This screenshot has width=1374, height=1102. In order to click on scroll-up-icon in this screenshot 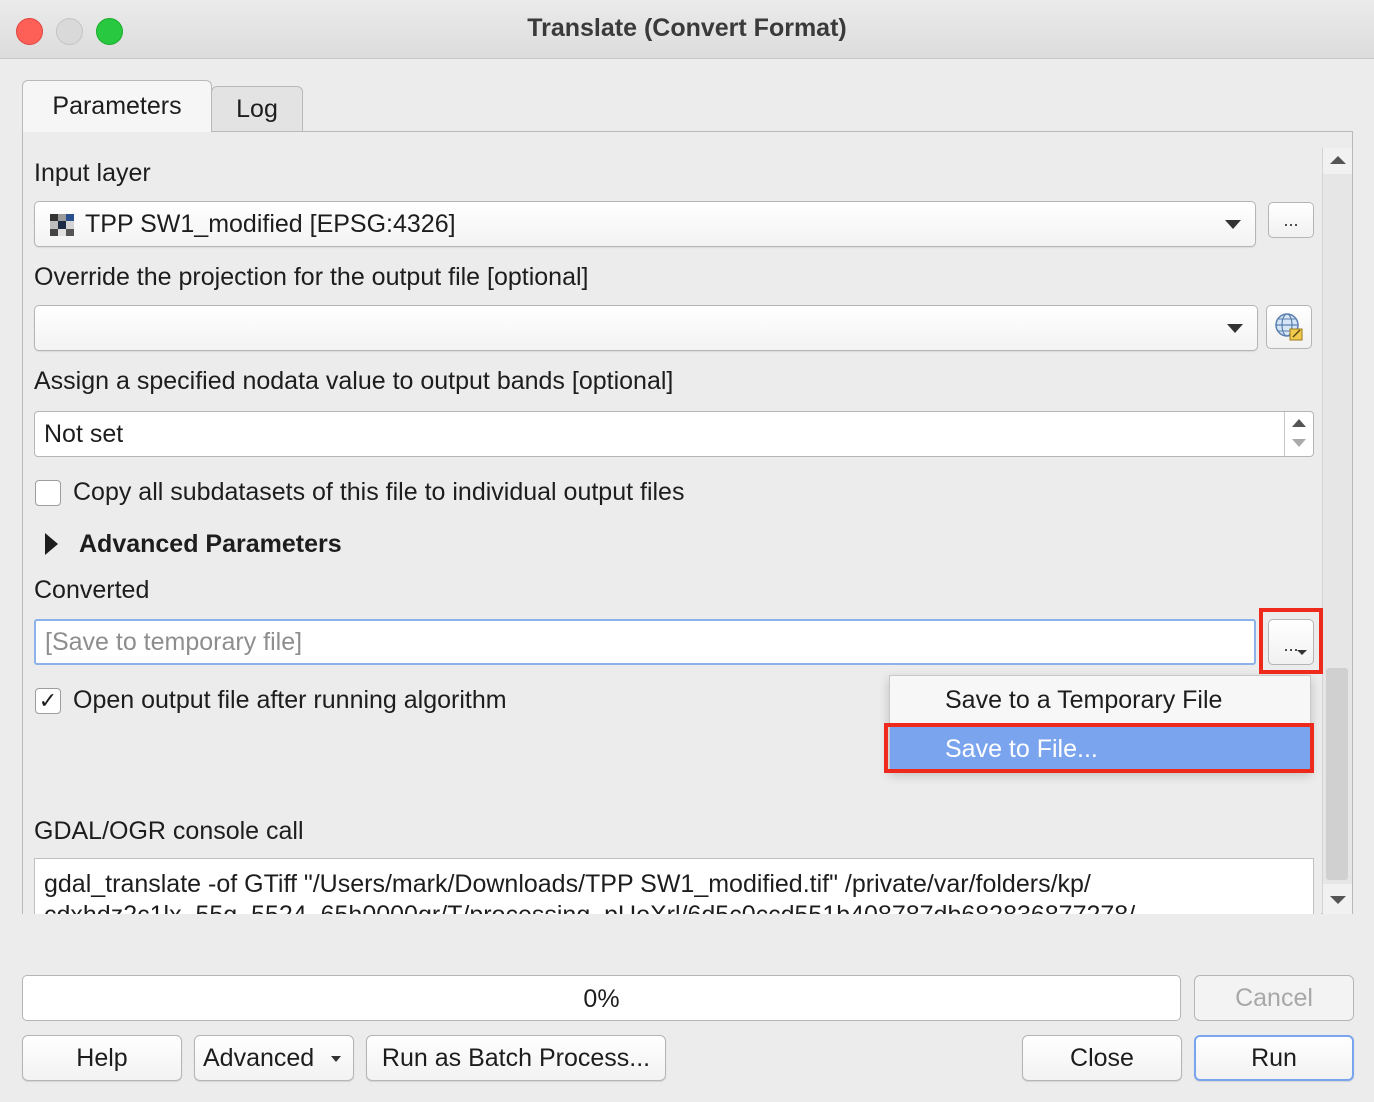, I will do `click(1338, 160)`.